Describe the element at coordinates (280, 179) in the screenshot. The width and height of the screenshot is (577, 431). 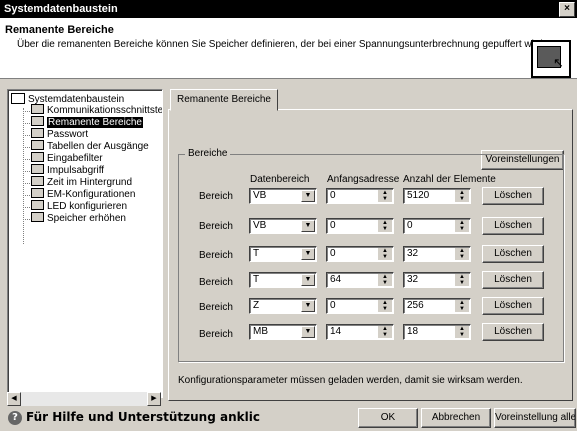
I see `column-header-datenbereich: Datenbereich` at that location.